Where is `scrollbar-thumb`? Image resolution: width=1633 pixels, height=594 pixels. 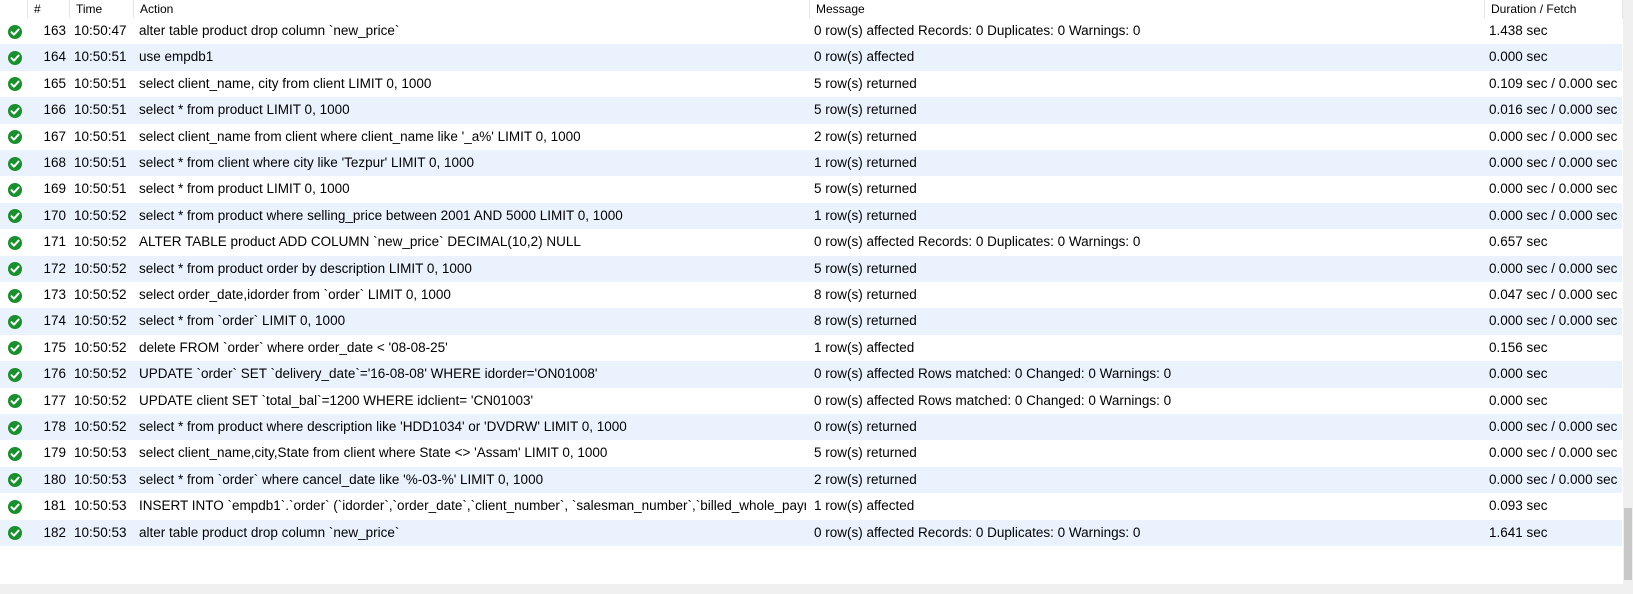 scrollbar-thumb is located at coordinates (1628, 544).